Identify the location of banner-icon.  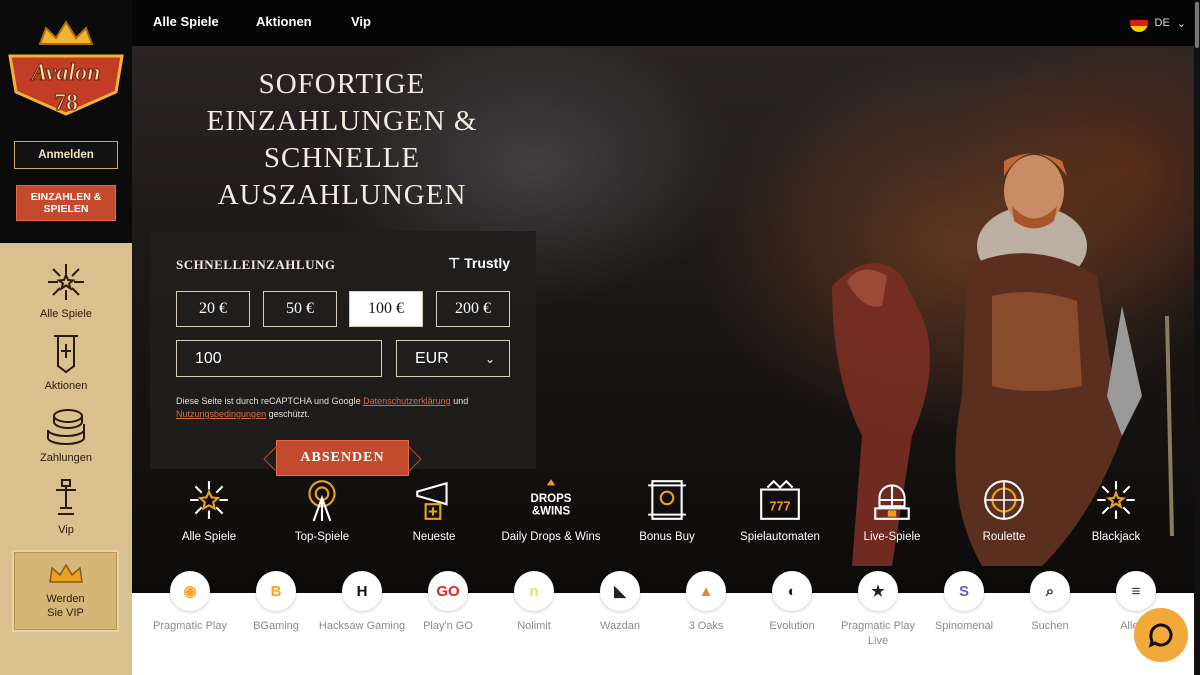
(66, 354).